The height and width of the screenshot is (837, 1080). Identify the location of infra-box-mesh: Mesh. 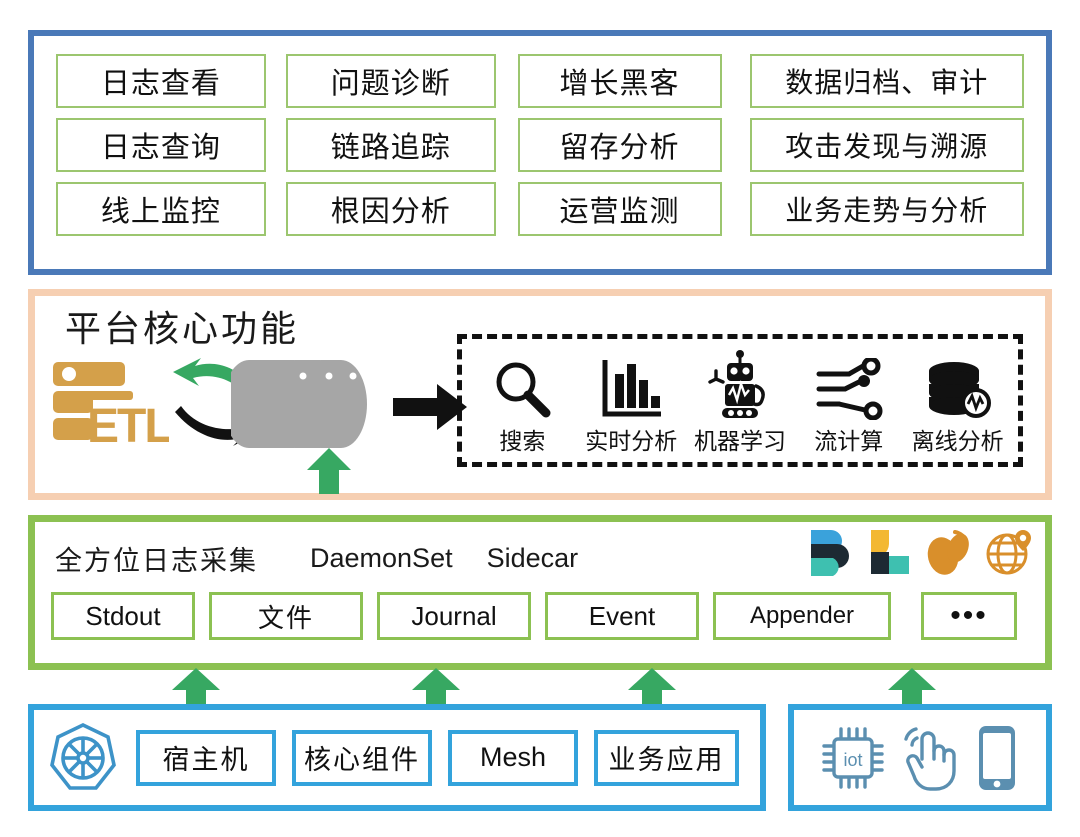
(513, 757).